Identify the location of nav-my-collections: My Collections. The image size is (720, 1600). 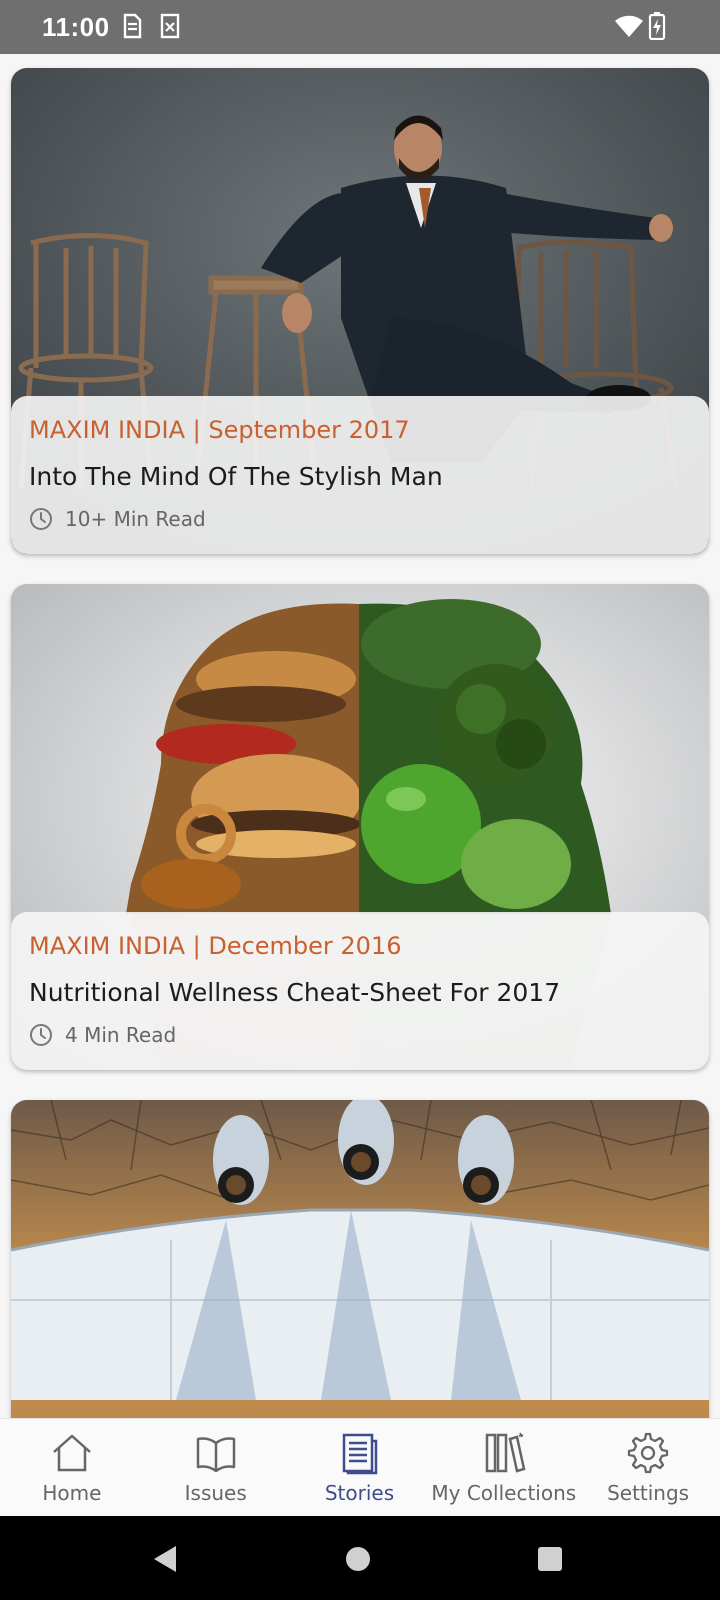
(503, 1467).